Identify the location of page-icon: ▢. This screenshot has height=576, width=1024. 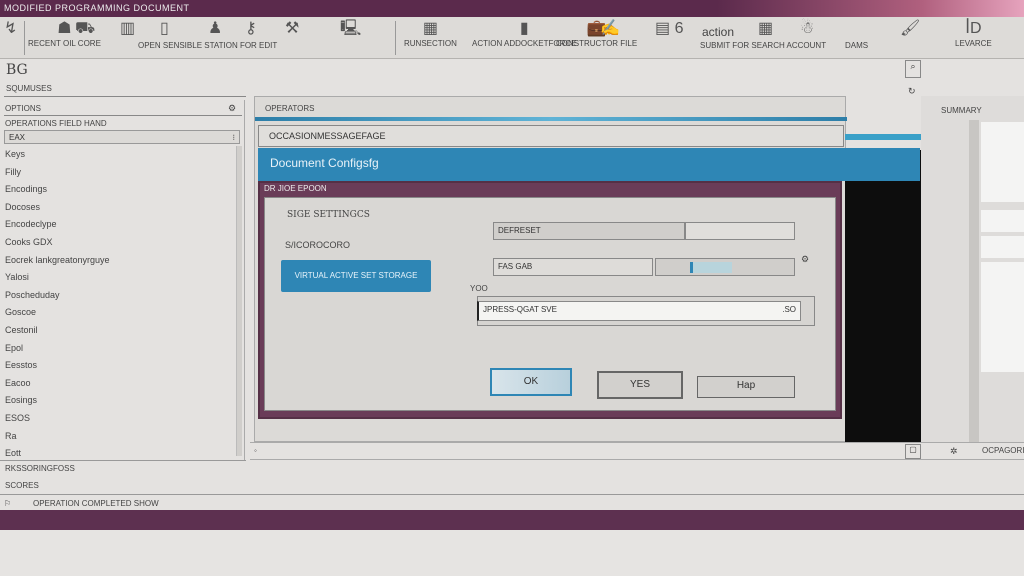
(913, 451).